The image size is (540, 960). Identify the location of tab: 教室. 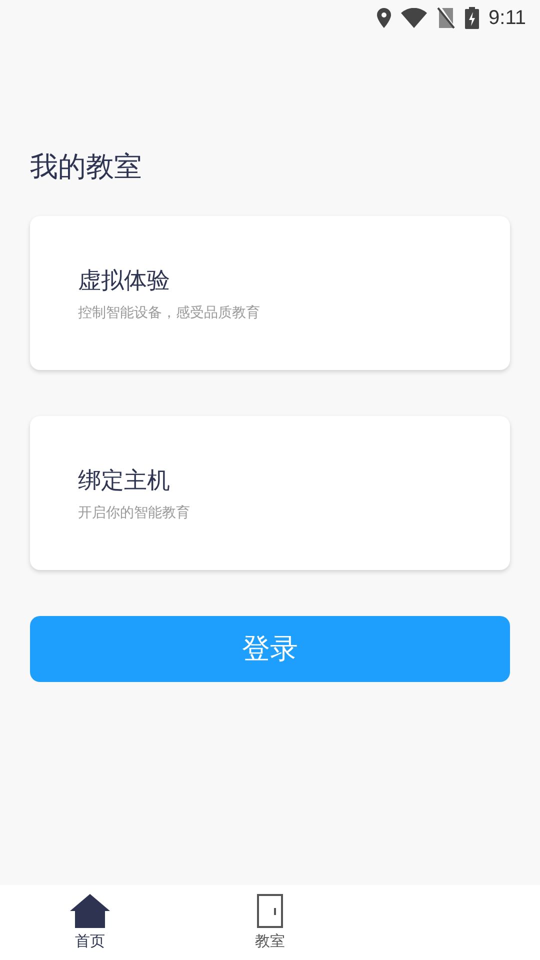
(270, 922).